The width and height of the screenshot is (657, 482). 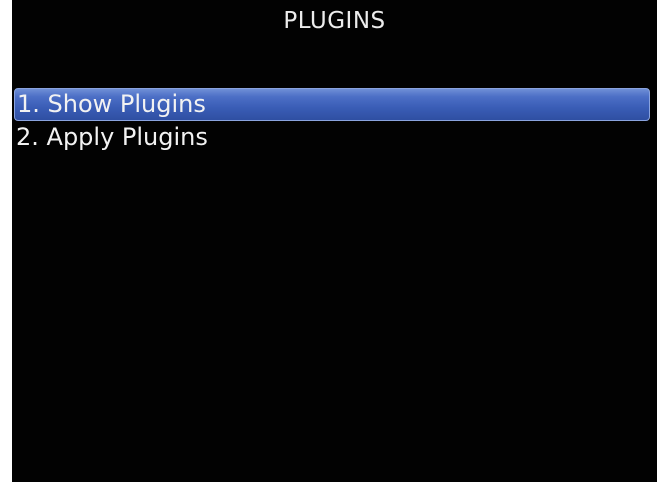 I want to click on page-title: PLUGINS, so click(x=334, y=21).